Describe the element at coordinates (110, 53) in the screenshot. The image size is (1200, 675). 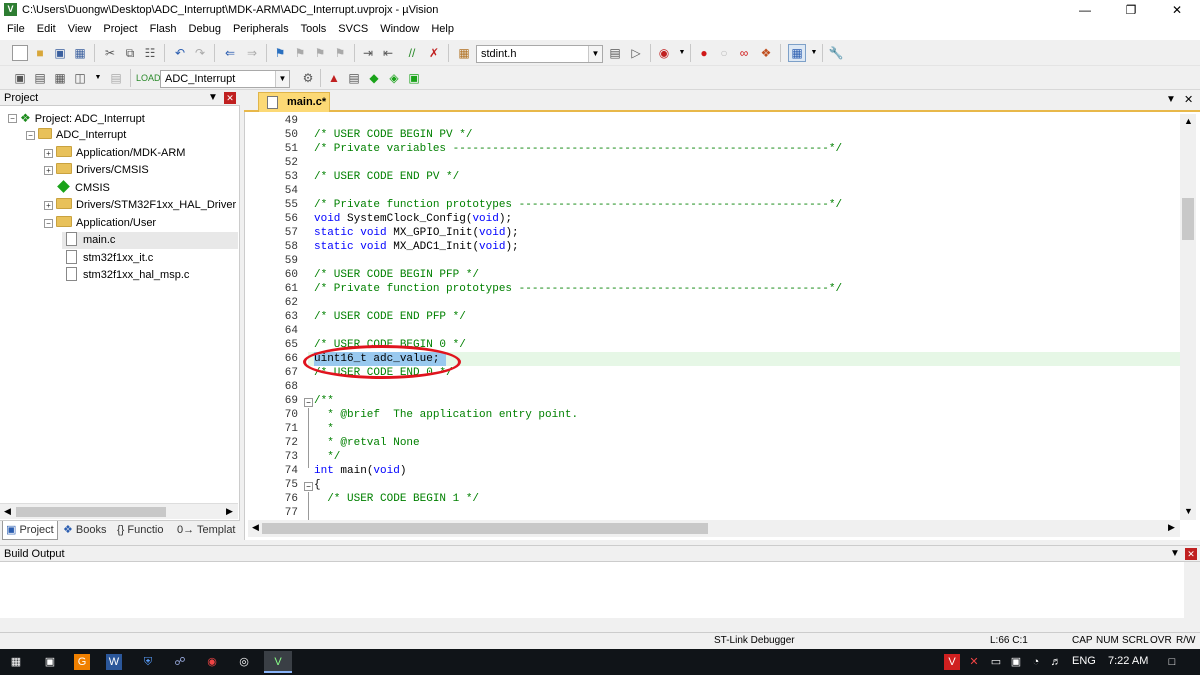
I see `cut-icon: ✂` at that location.